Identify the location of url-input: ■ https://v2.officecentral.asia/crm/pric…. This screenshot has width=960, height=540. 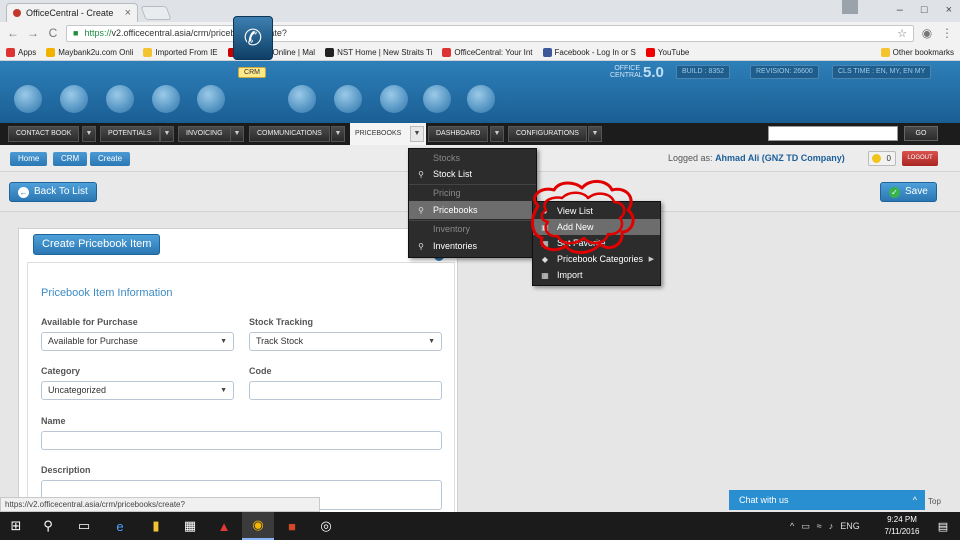
(490, 33).